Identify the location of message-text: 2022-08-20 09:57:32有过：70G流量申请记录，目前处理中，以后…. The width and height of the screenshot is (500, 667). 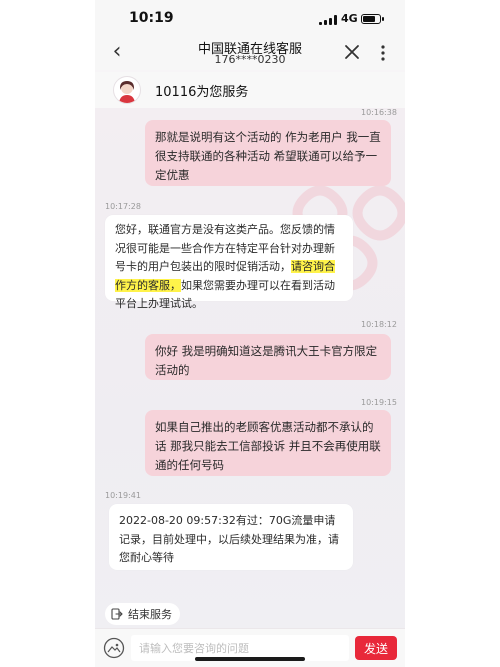
(229, 539).